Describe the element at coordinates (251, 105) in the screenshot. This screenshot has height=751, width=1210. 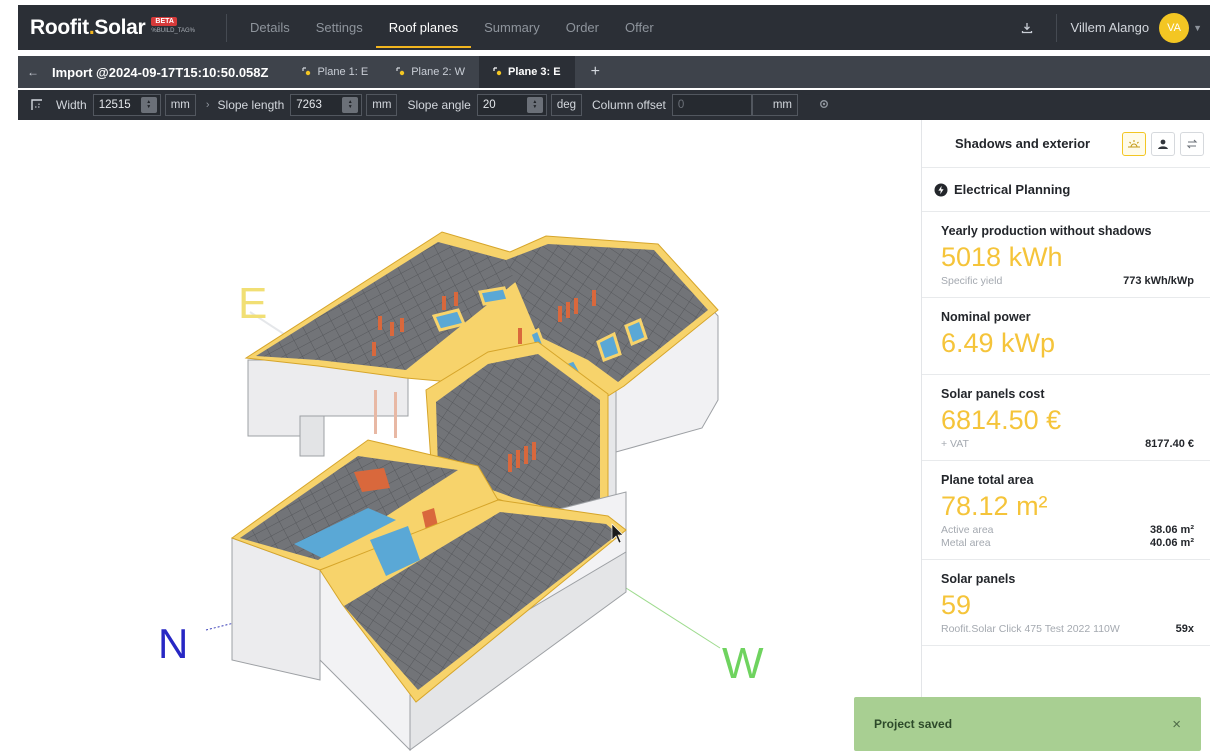
I see `slope-length-label: Slope length` at that location.